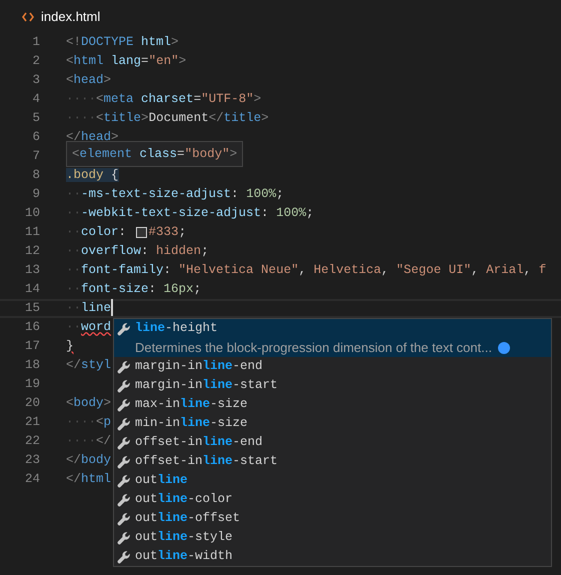 Image resolution: width=561 pixels, height=575 pixels. I want to click on code-line: ····<title>Document</title>, so click(167, 118).